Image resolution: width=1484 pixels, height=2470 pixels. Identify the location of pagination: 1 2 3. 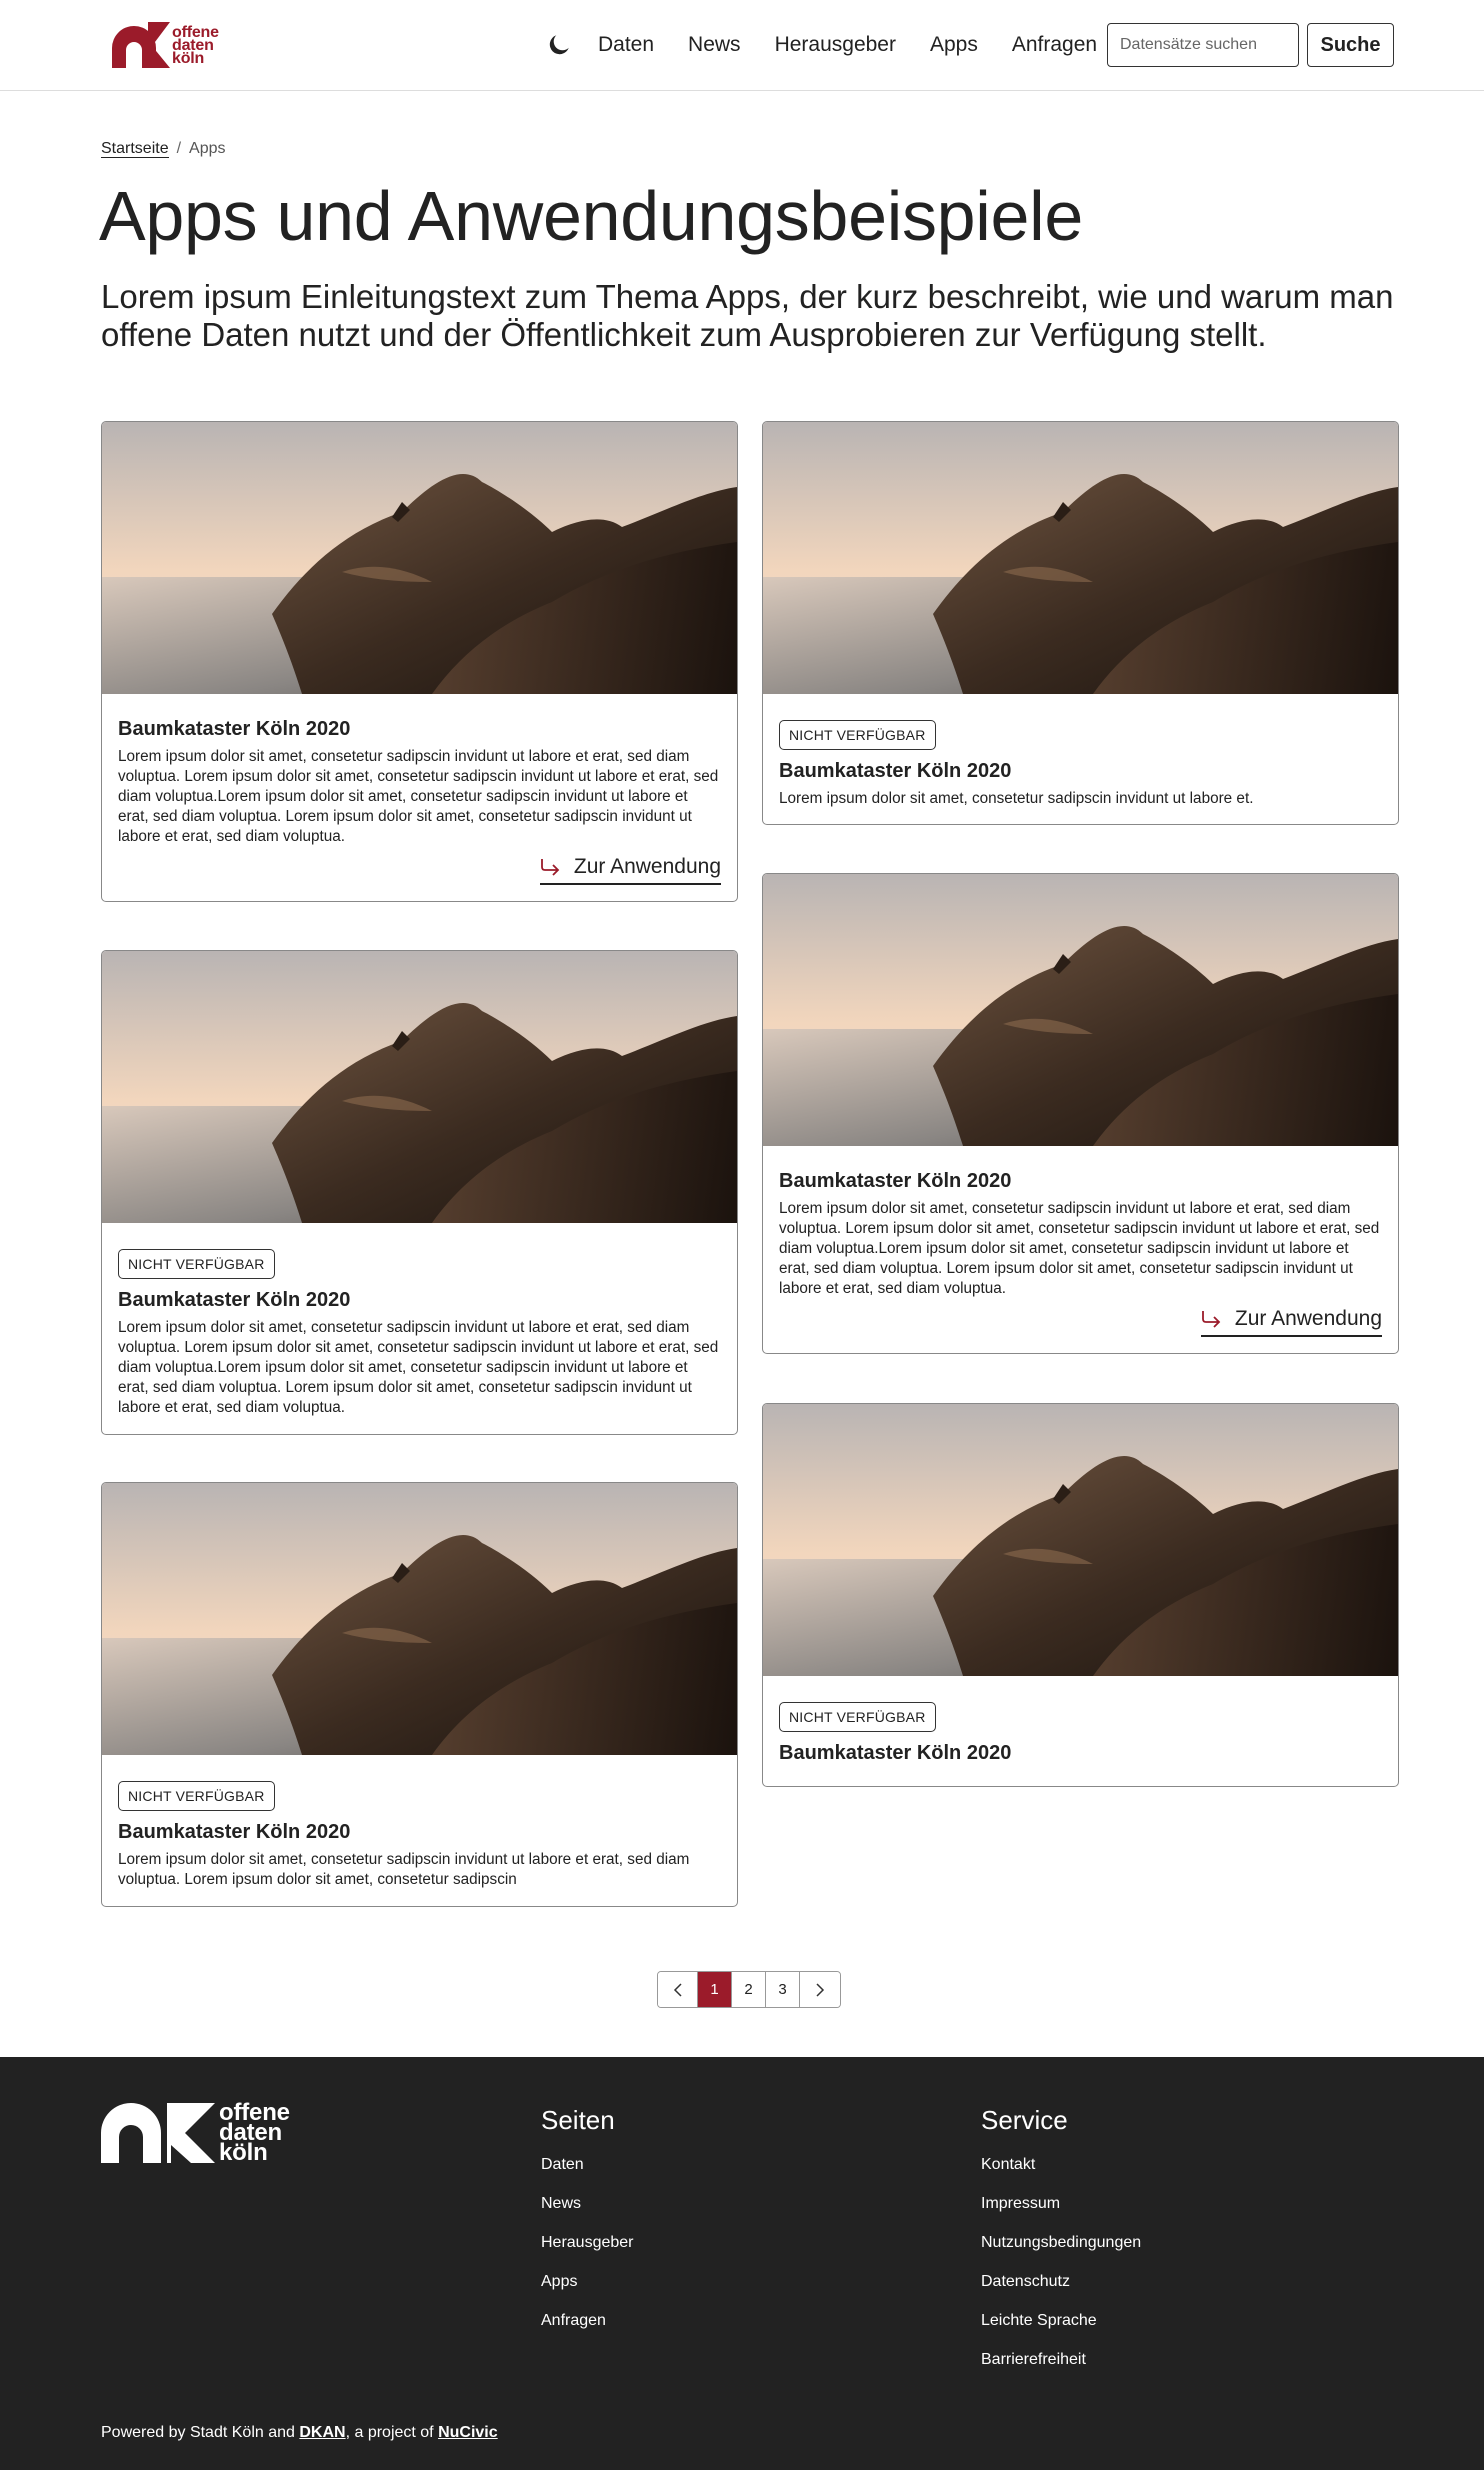
(749, 1989).